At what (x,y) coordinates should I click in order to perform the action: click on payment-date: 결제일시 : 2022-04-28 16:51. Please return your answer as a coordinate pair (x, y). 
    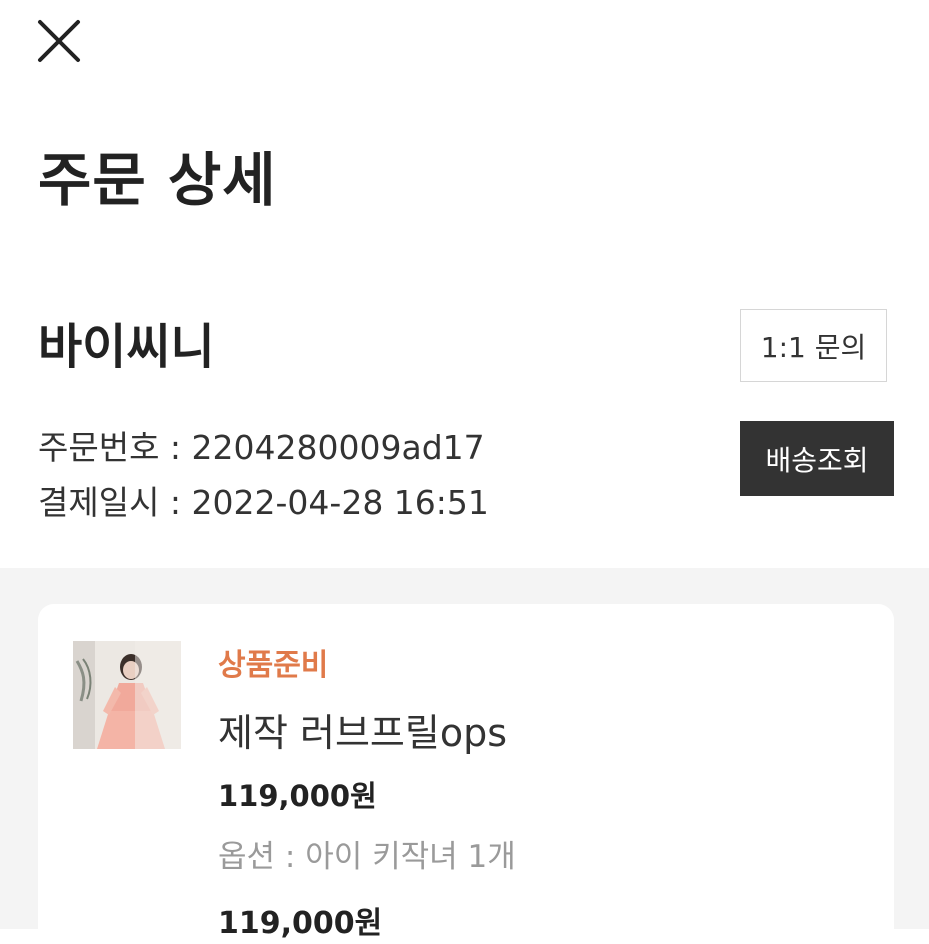
    Looking at the image, I should click on (263, 502).